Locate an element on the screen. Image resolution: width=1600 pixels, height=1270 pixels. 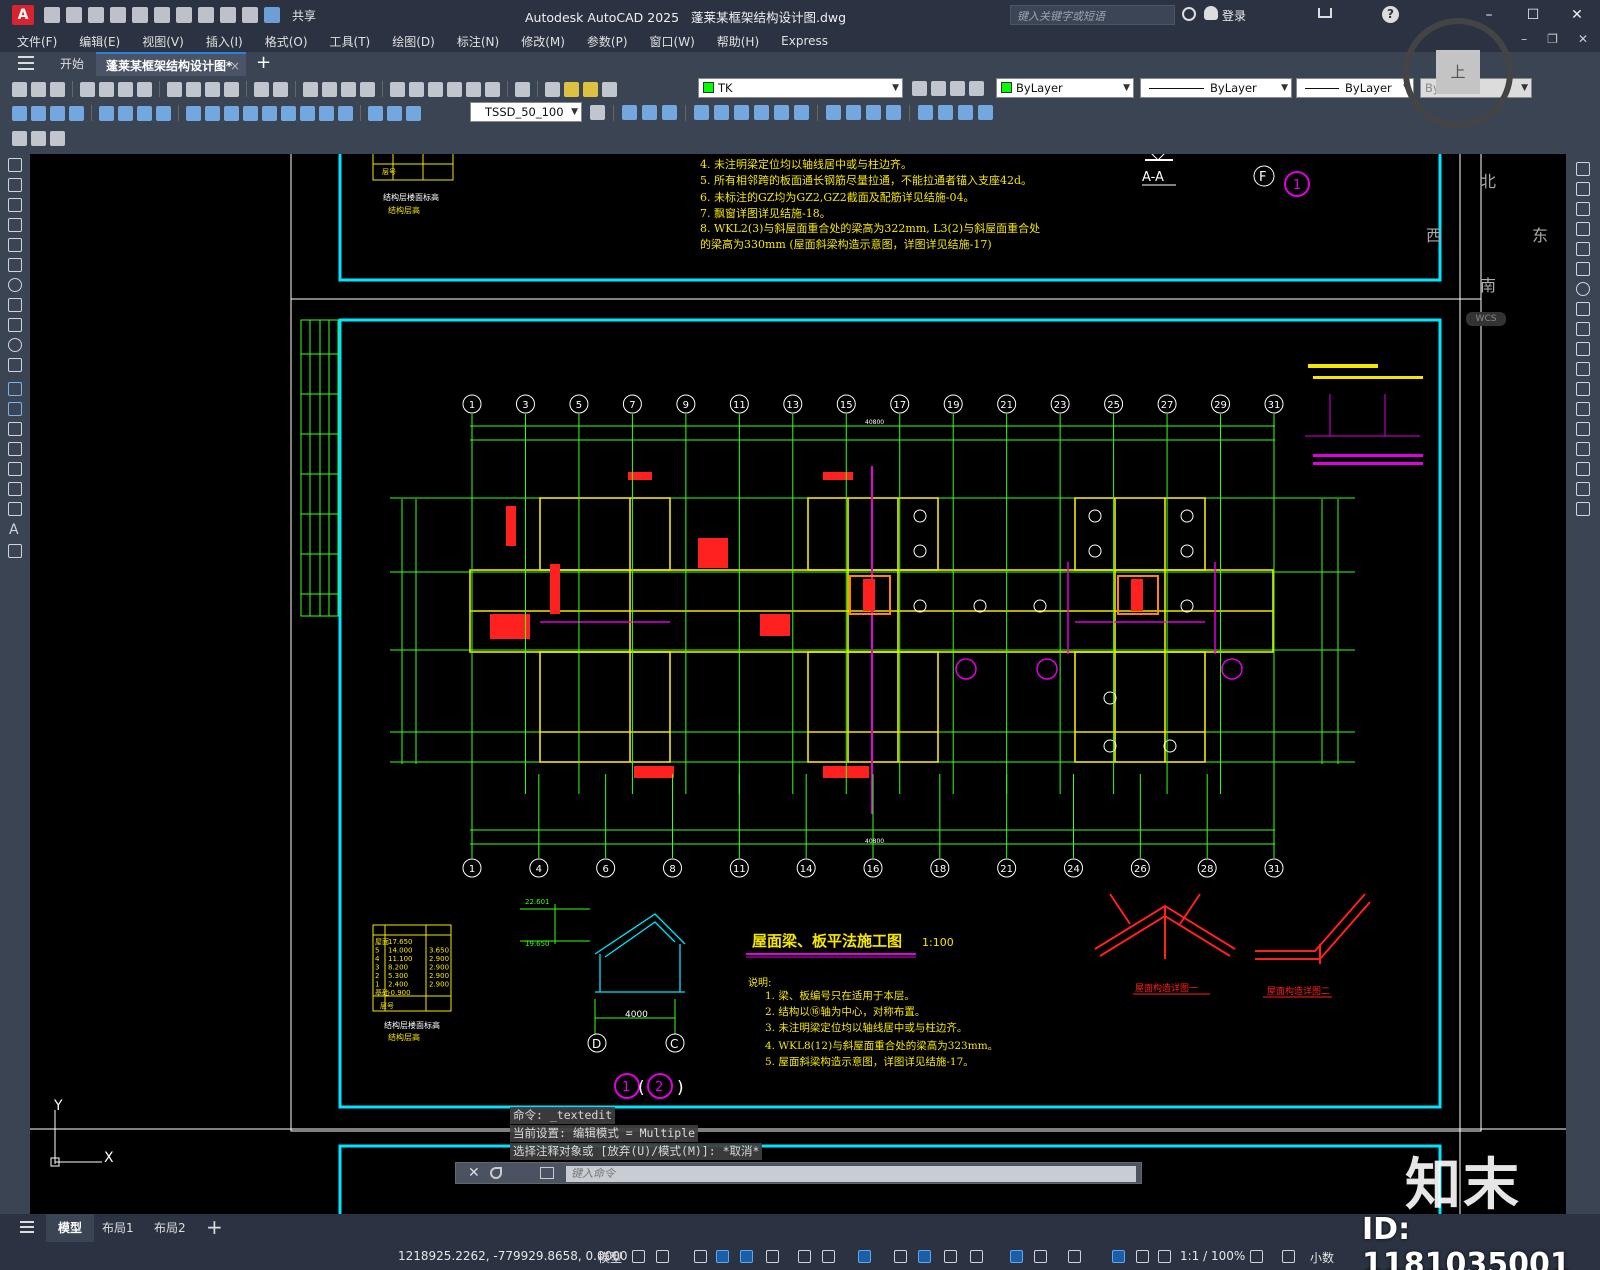
doc-restore-icon: ❐ is located at coordinates (1552, 39).